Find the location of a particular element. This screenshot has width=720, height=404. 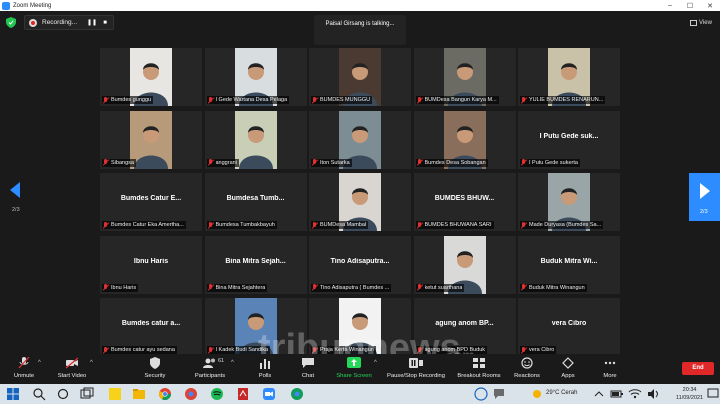

wifi-icon is located at coordinates (635, 394).